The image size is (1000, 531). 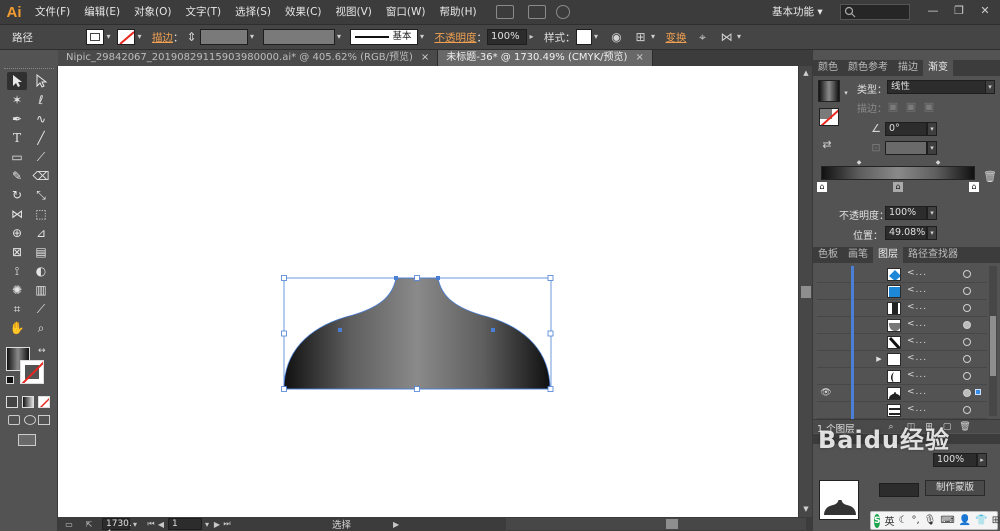 What do you see at coordinates (930, 520) in the screenshot?
I see `voice-icon: 🎙` at bounding box center [930, 520].